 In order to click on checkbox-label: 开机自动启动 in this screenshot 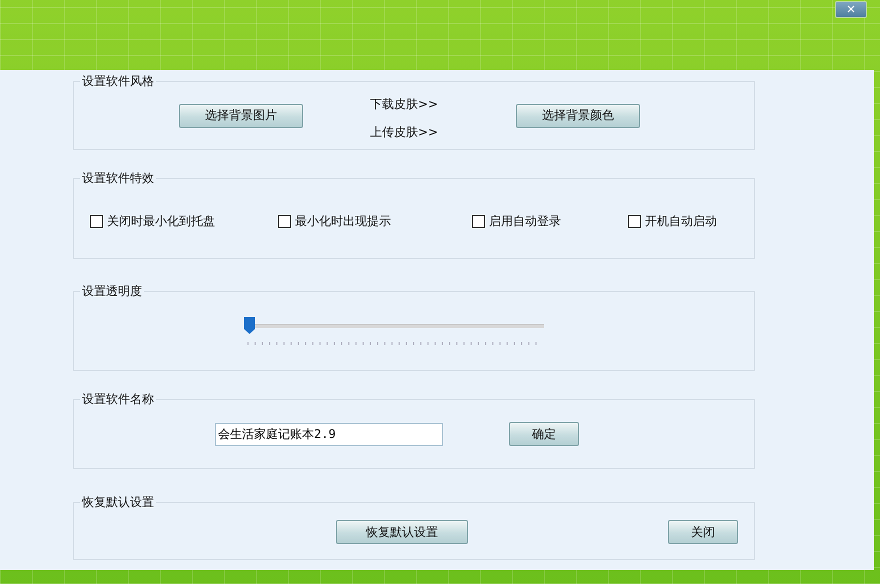, I will do `click(681, 221)`.